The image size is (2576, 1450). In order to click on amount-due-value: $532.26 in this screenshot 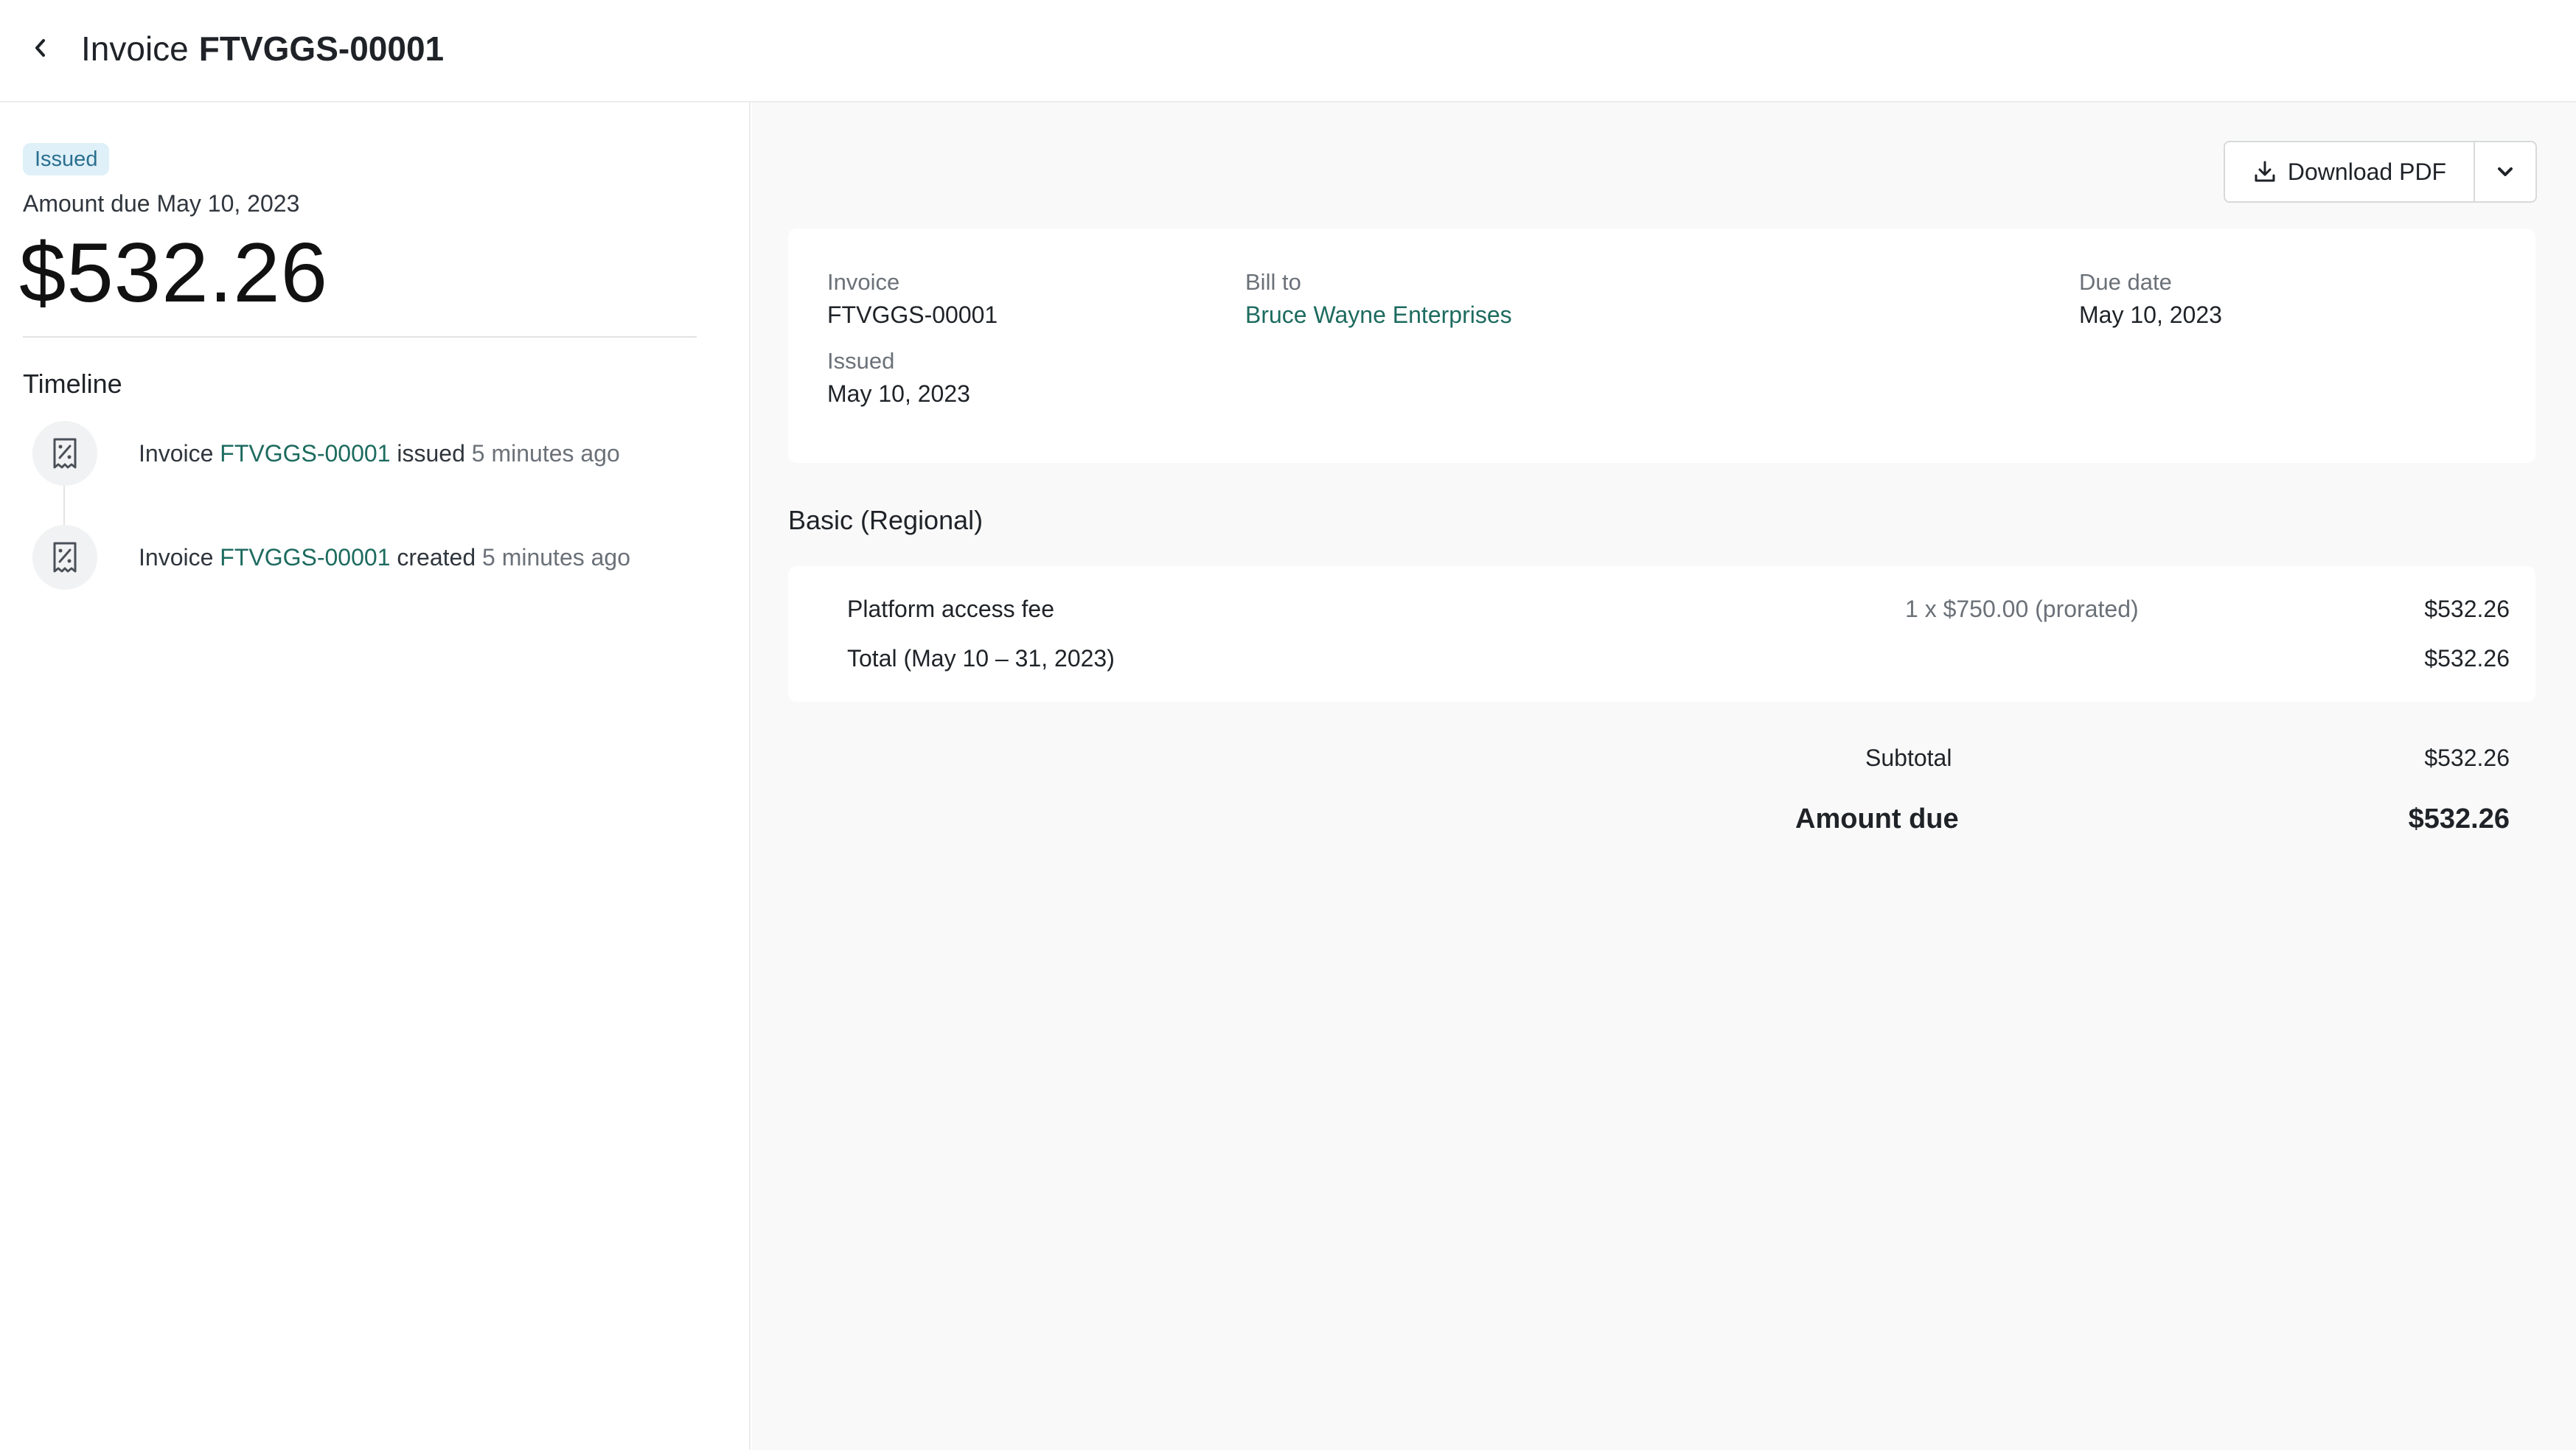, I will do `click(2459, 819)`.